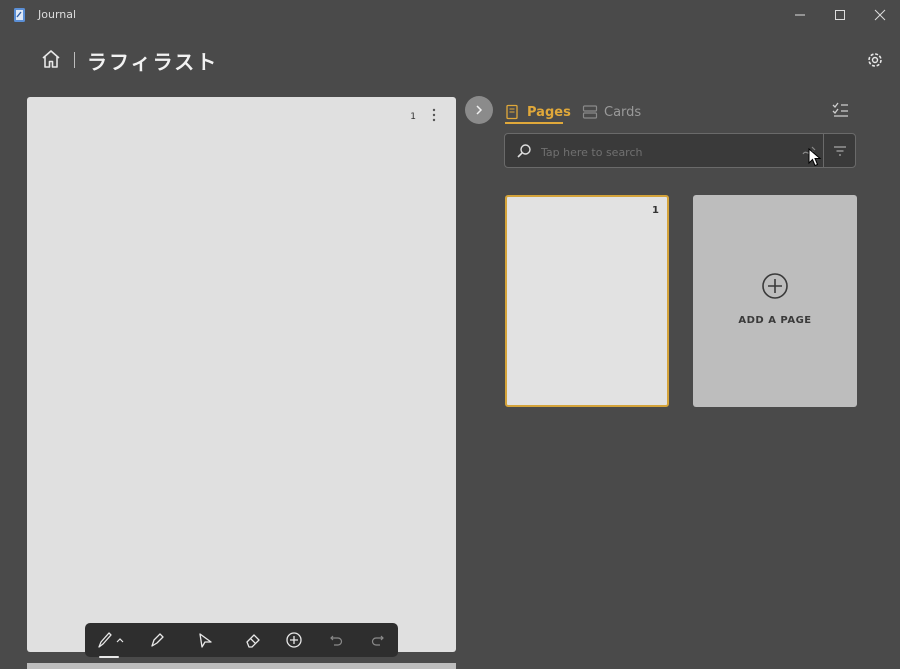  Describe the element at coordinates (152, 60) in the screenshot. I see `notebook-title: ラフィラスト` at that location.